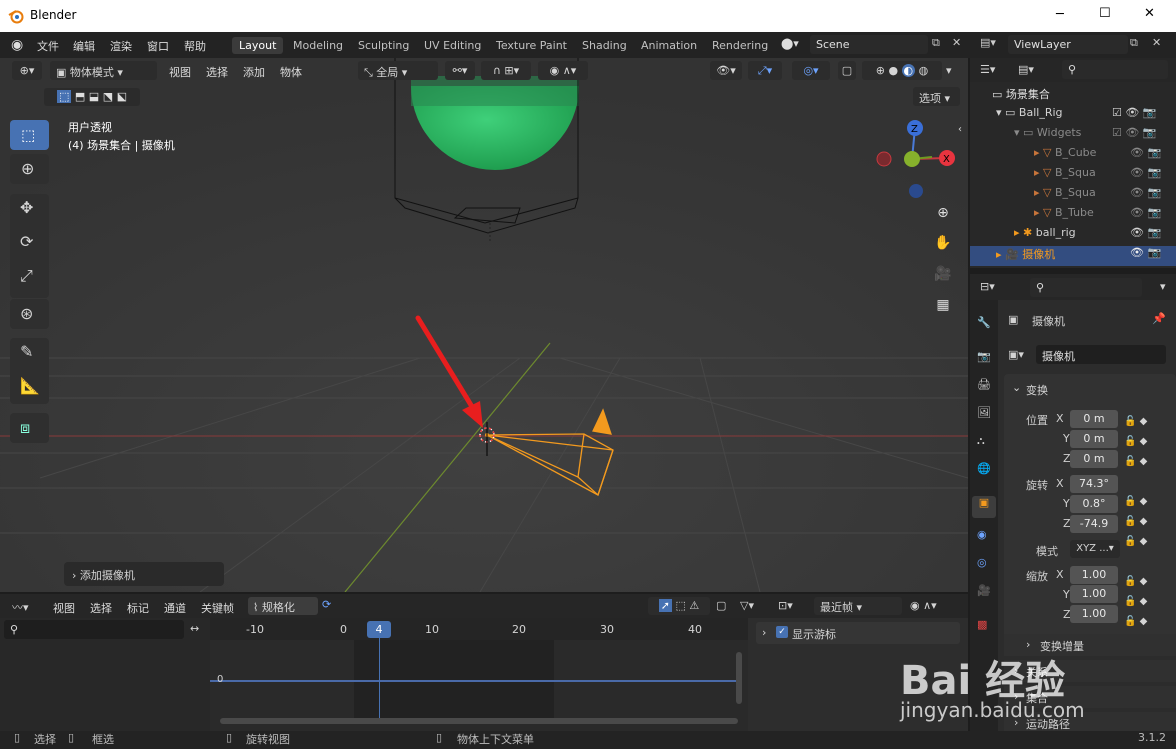 The height and width of the screenshot is (749, 1176). What do you see at coordinates (1073, 236) in the screenshot?
I see `outliner-row: ▸ ✱ ball_rig 👁 📷` at bounding box center [1073, 236].